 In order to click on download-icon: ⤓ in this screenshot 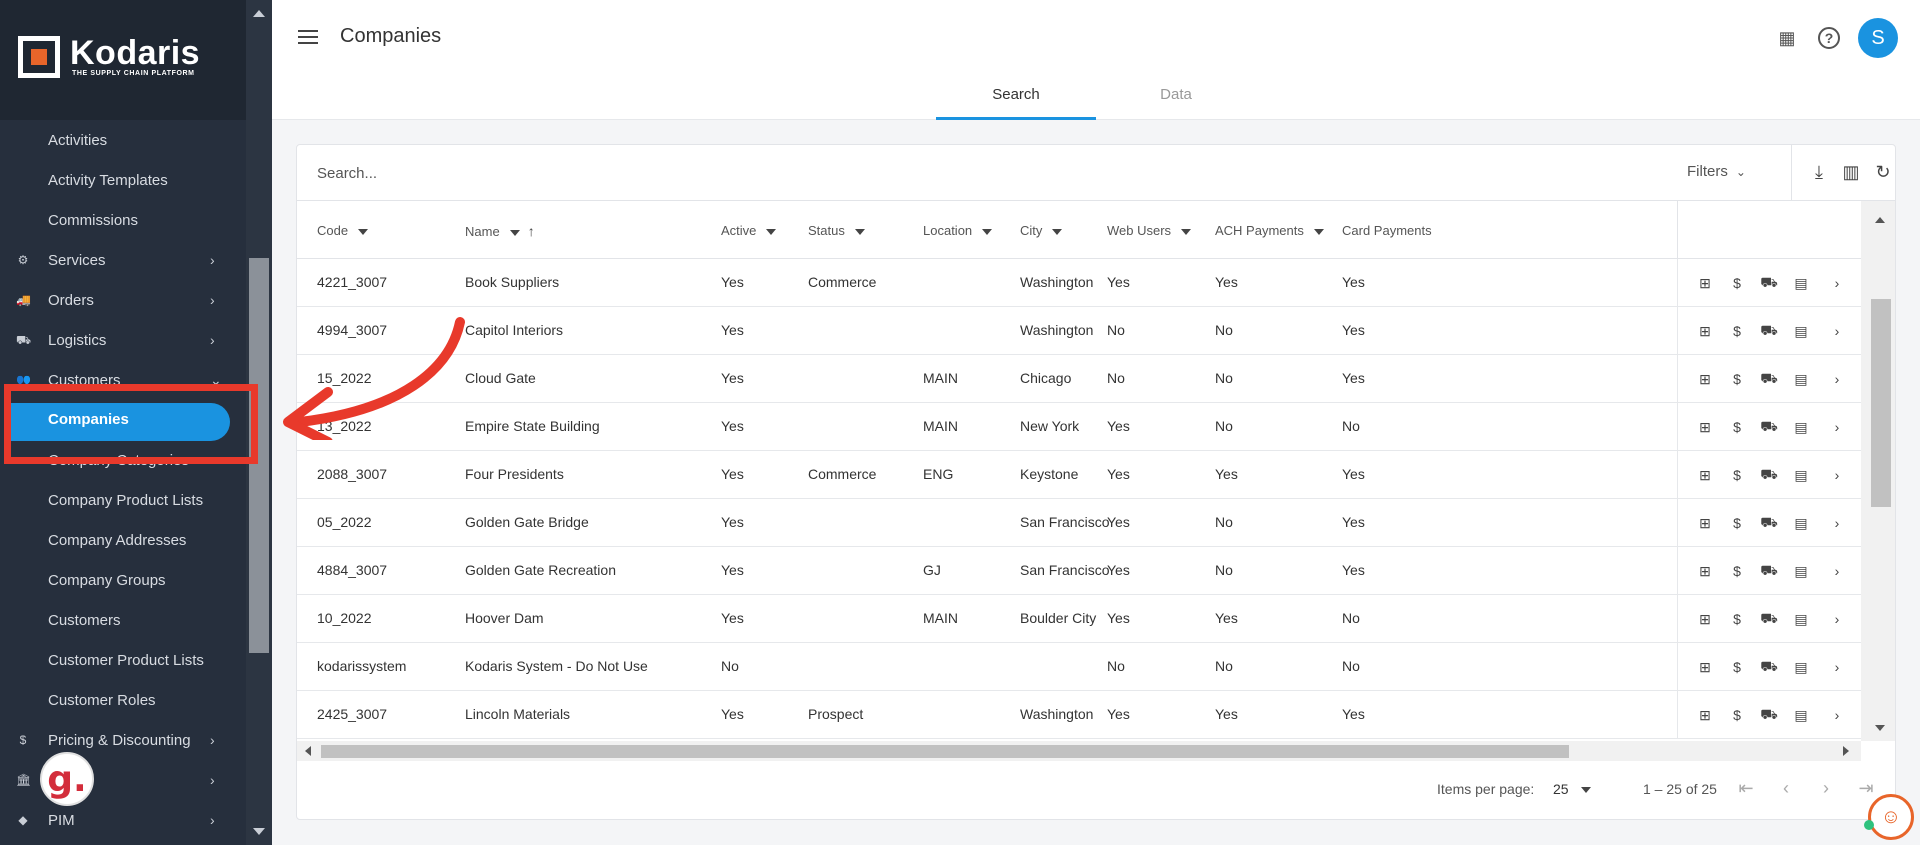, I will do `click(1819, 172)`.